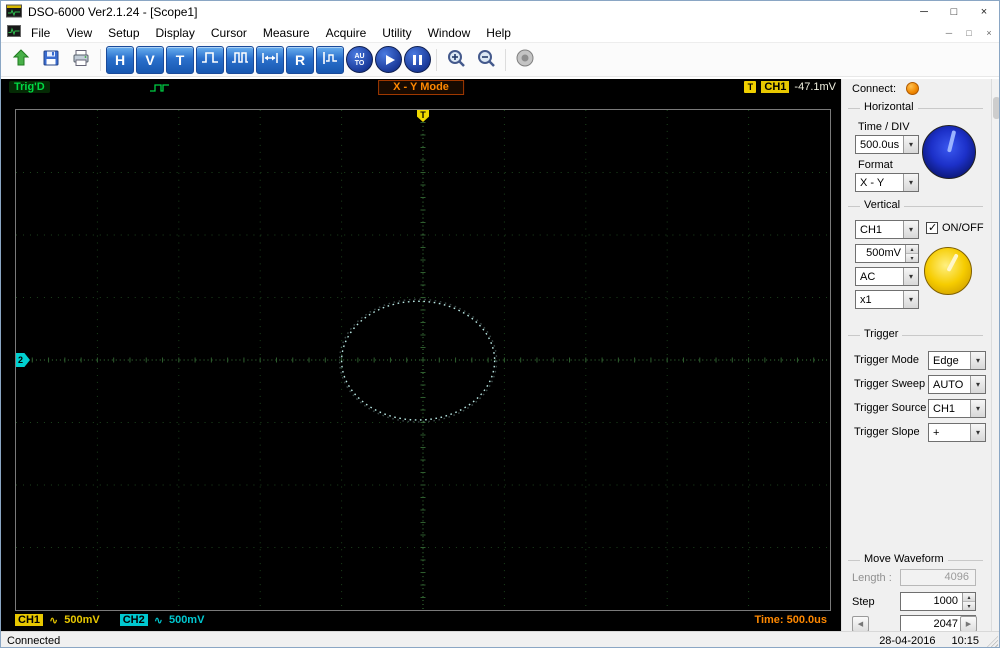  Describe the element at coordinates (123, 33) in the screenshot. I see `menu-setup: Setup` at that location.